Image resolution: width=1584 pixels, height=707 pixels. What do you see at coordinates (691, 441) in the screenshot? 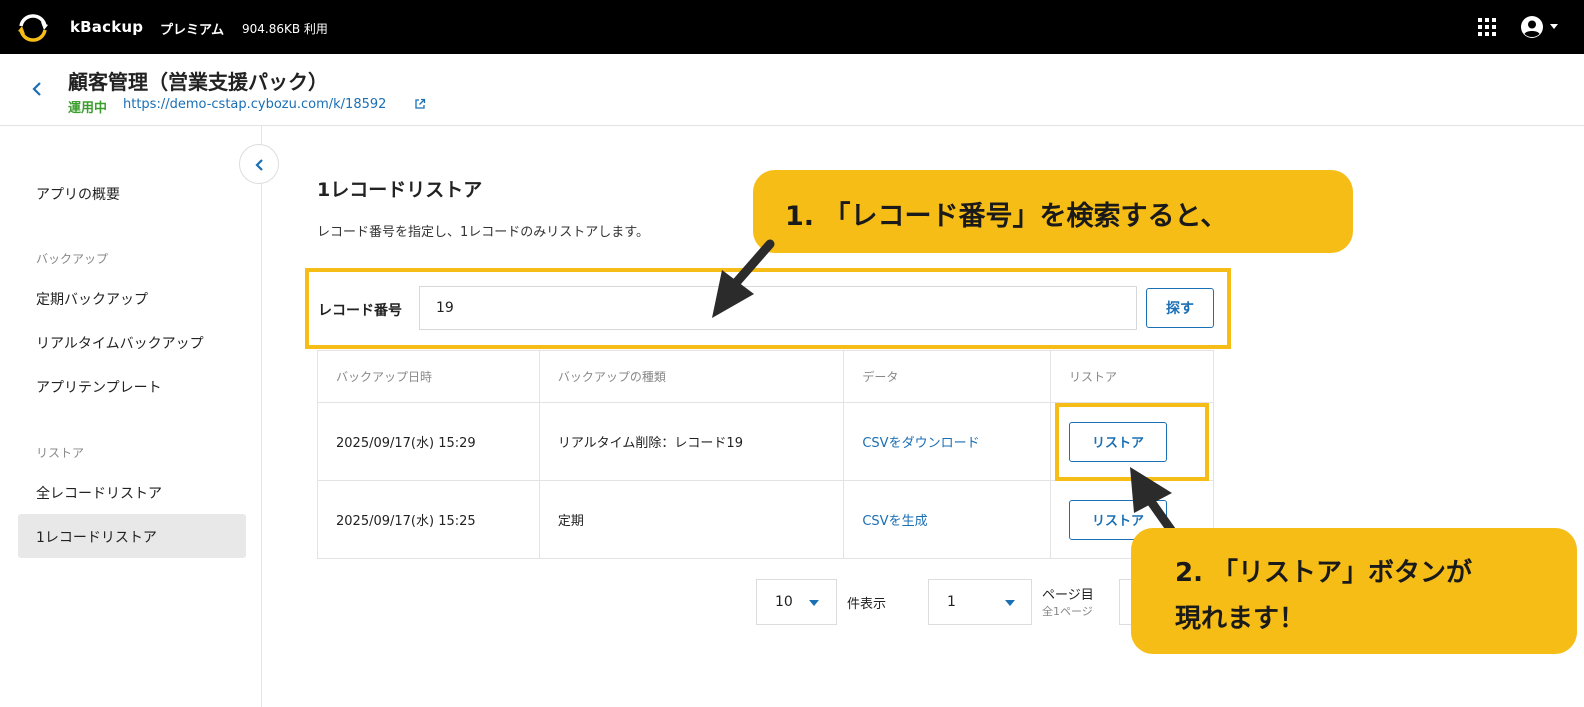
I see `cell-type: リアルタイム削除：レコード19` at bounding box center [691, 441].